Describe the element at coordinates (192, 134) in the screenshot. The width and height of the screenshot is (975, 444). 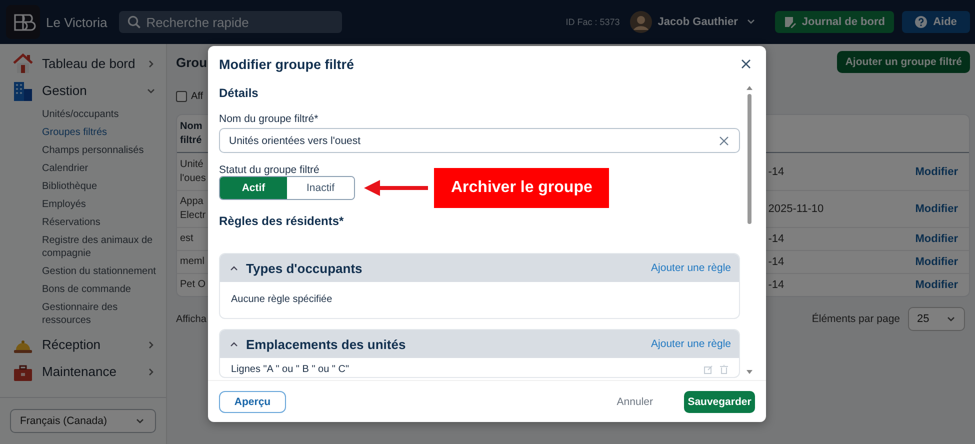
I see `column-header: Nom filtré` at that location.